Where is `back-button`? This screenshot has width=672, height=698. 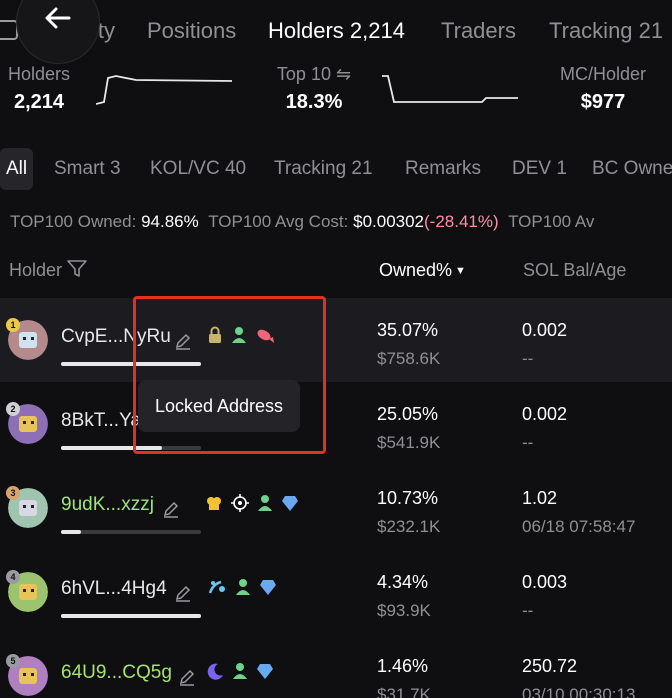
back-button is located at coordinates (58, 32).